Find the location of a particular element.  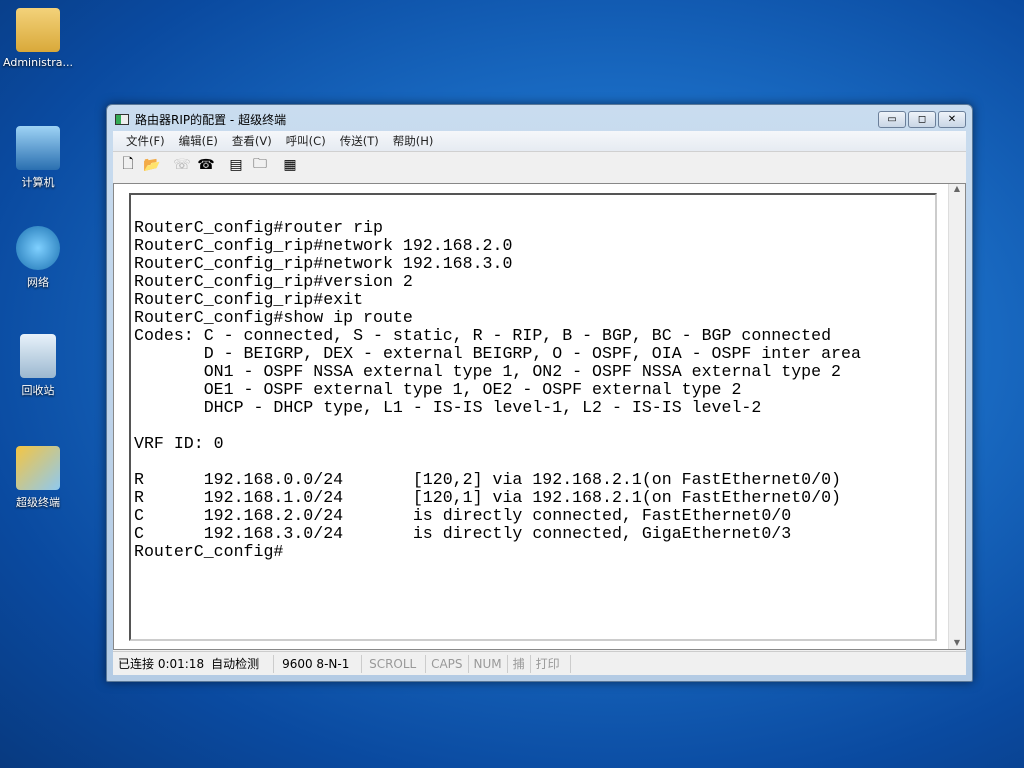

status-caps: CAPS is located at coordinates (447, 663).